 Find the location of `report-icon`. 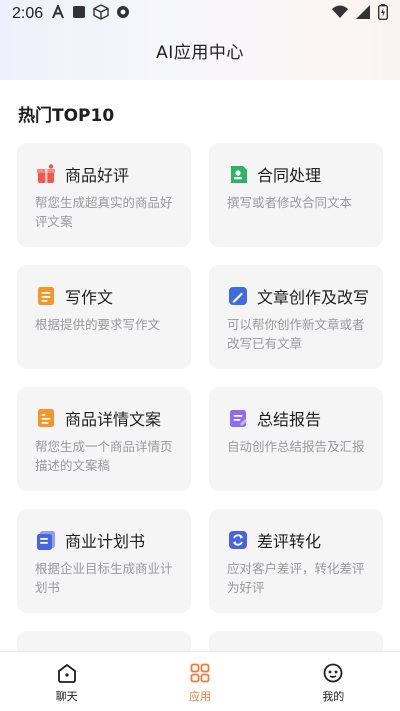

report-icon is located at coordinates (238, 418).